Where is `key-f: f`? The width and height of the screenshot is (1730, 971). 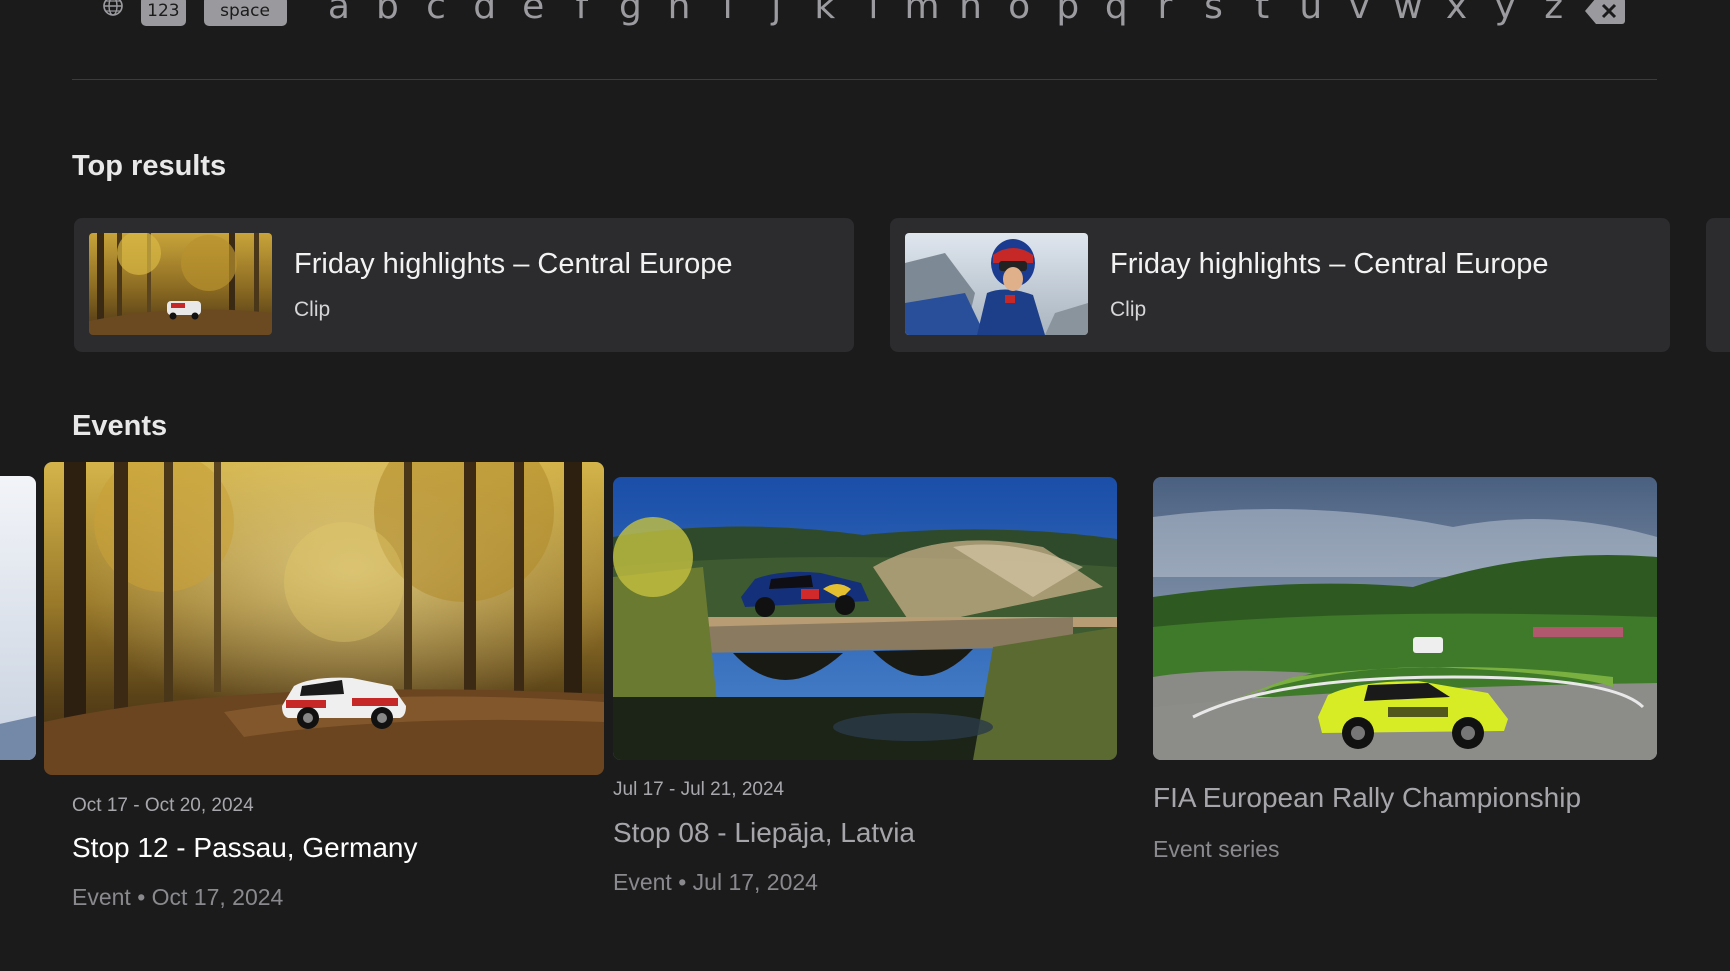 key-f: f is located at coordinates (582, 13).